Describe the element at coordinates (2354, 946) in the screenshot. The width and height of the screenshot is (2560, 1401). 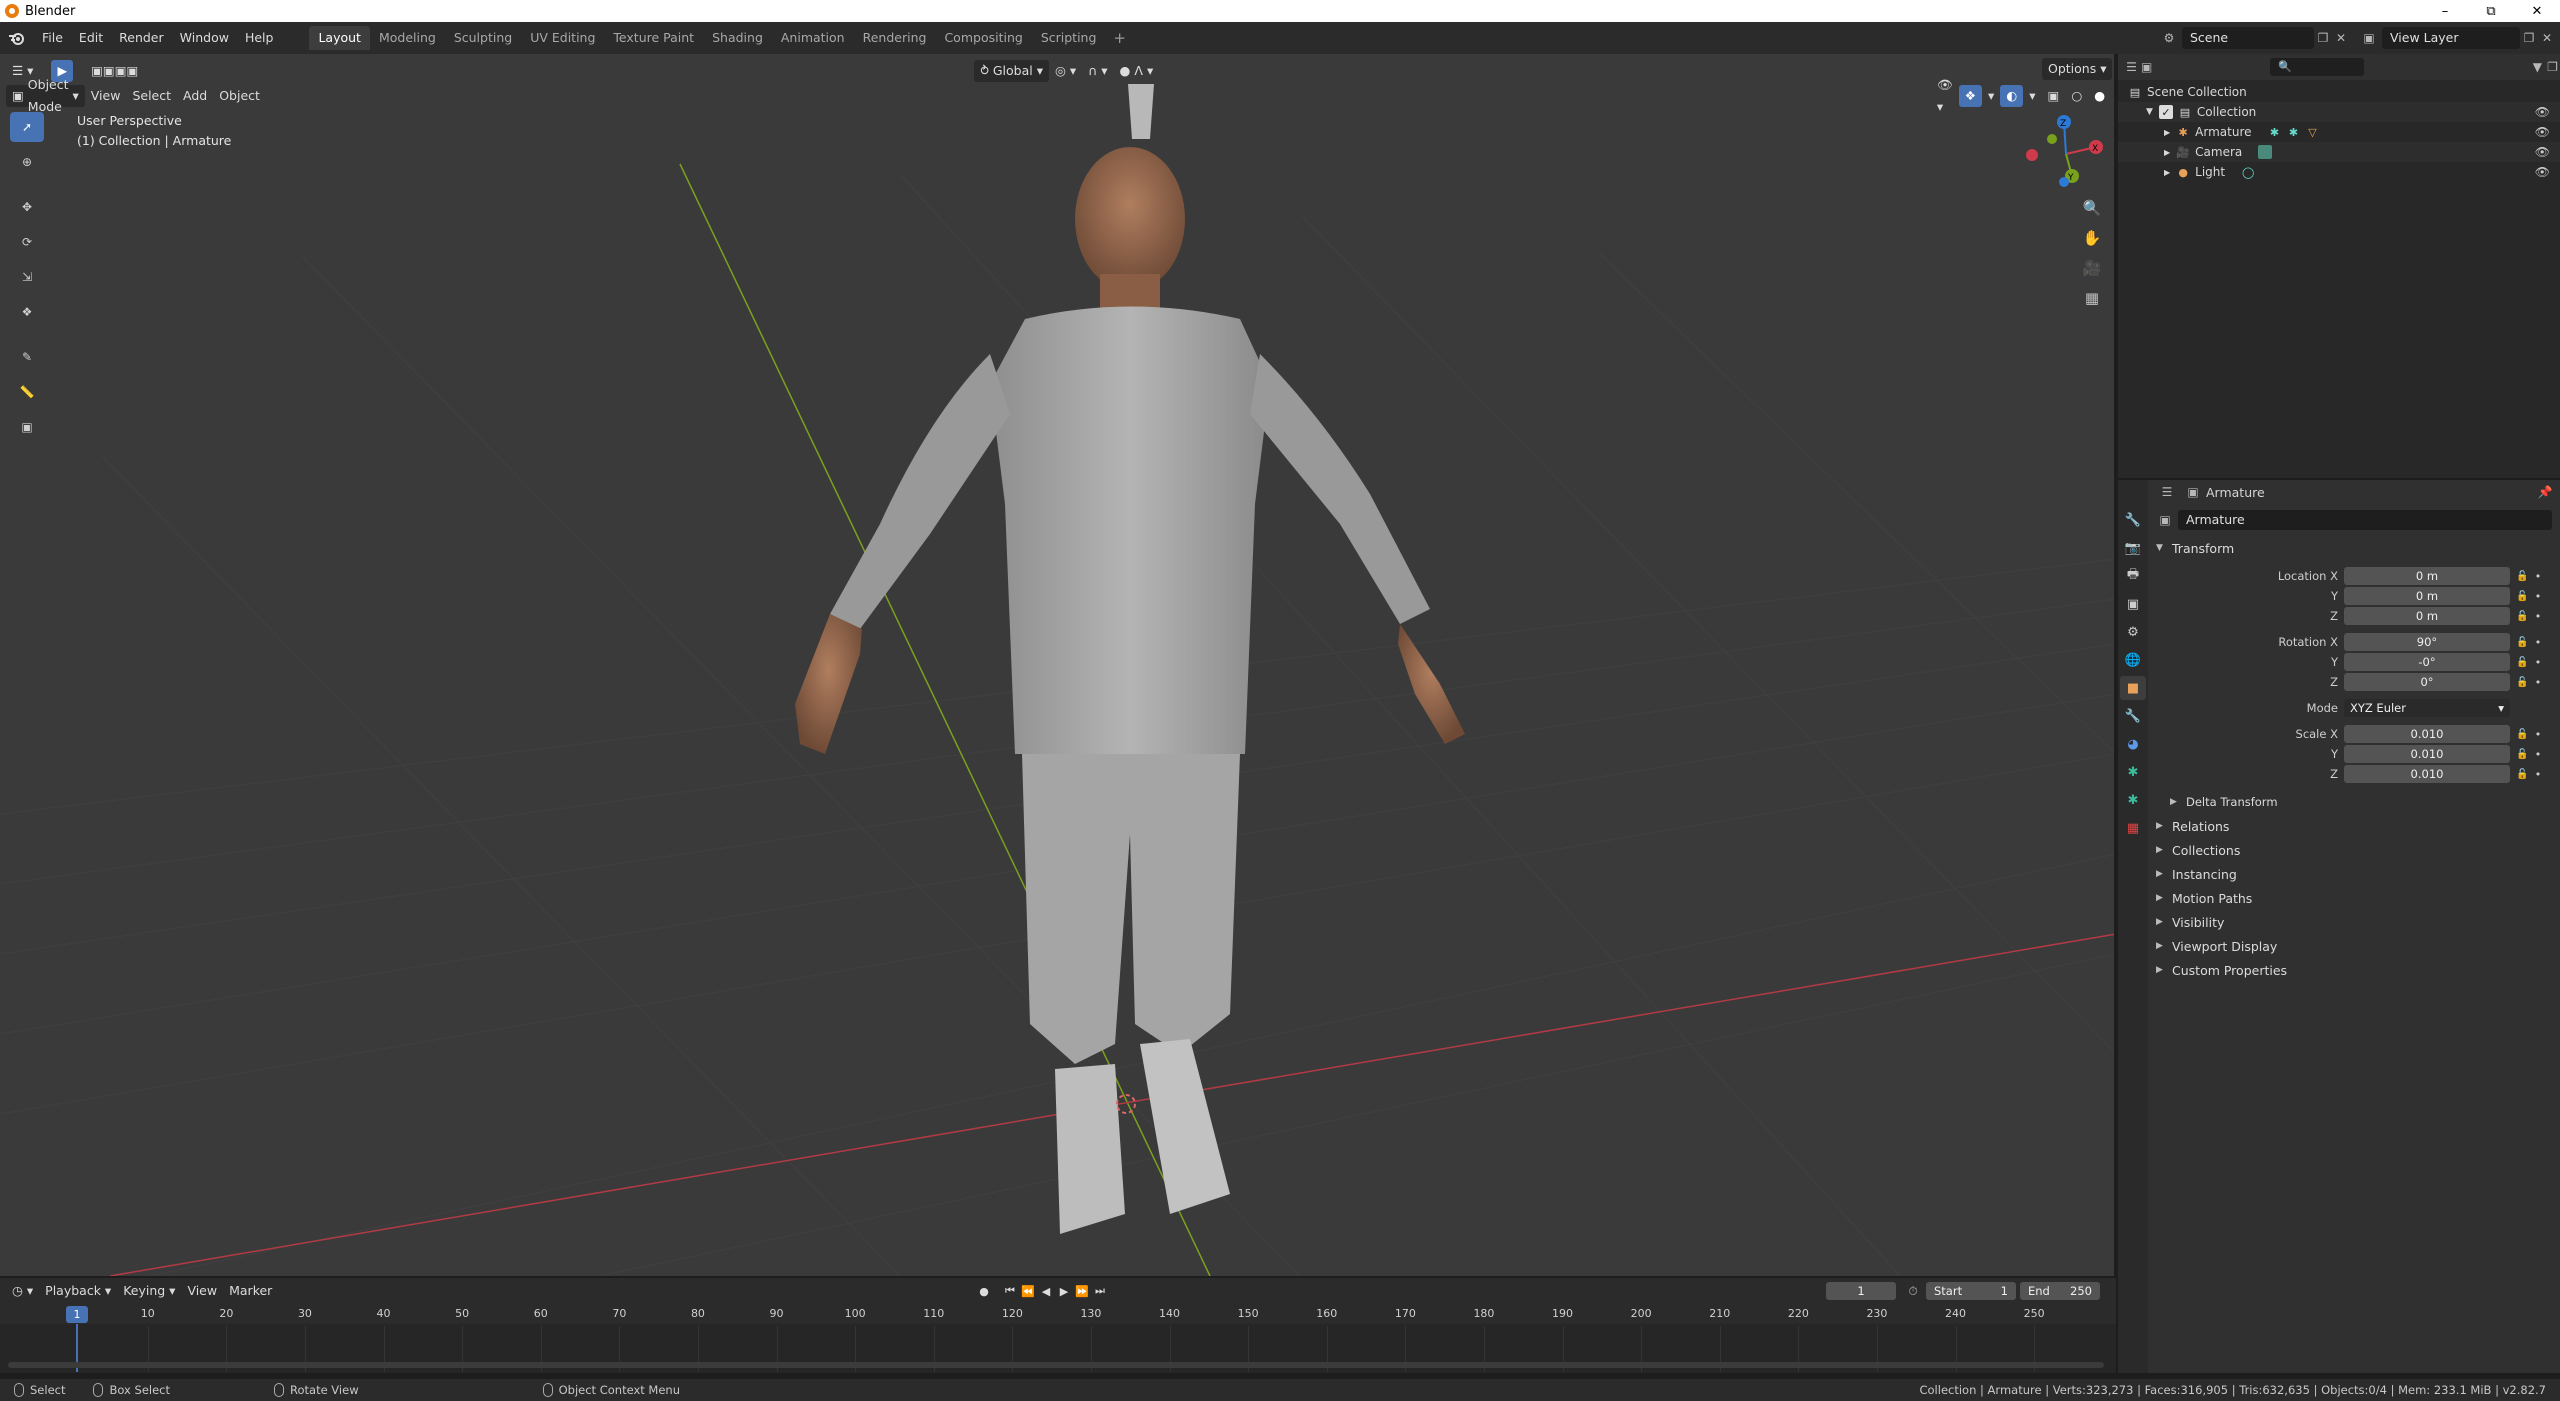
I see `panel-viewport-display-header: ▶ Viewport Display` at that location.